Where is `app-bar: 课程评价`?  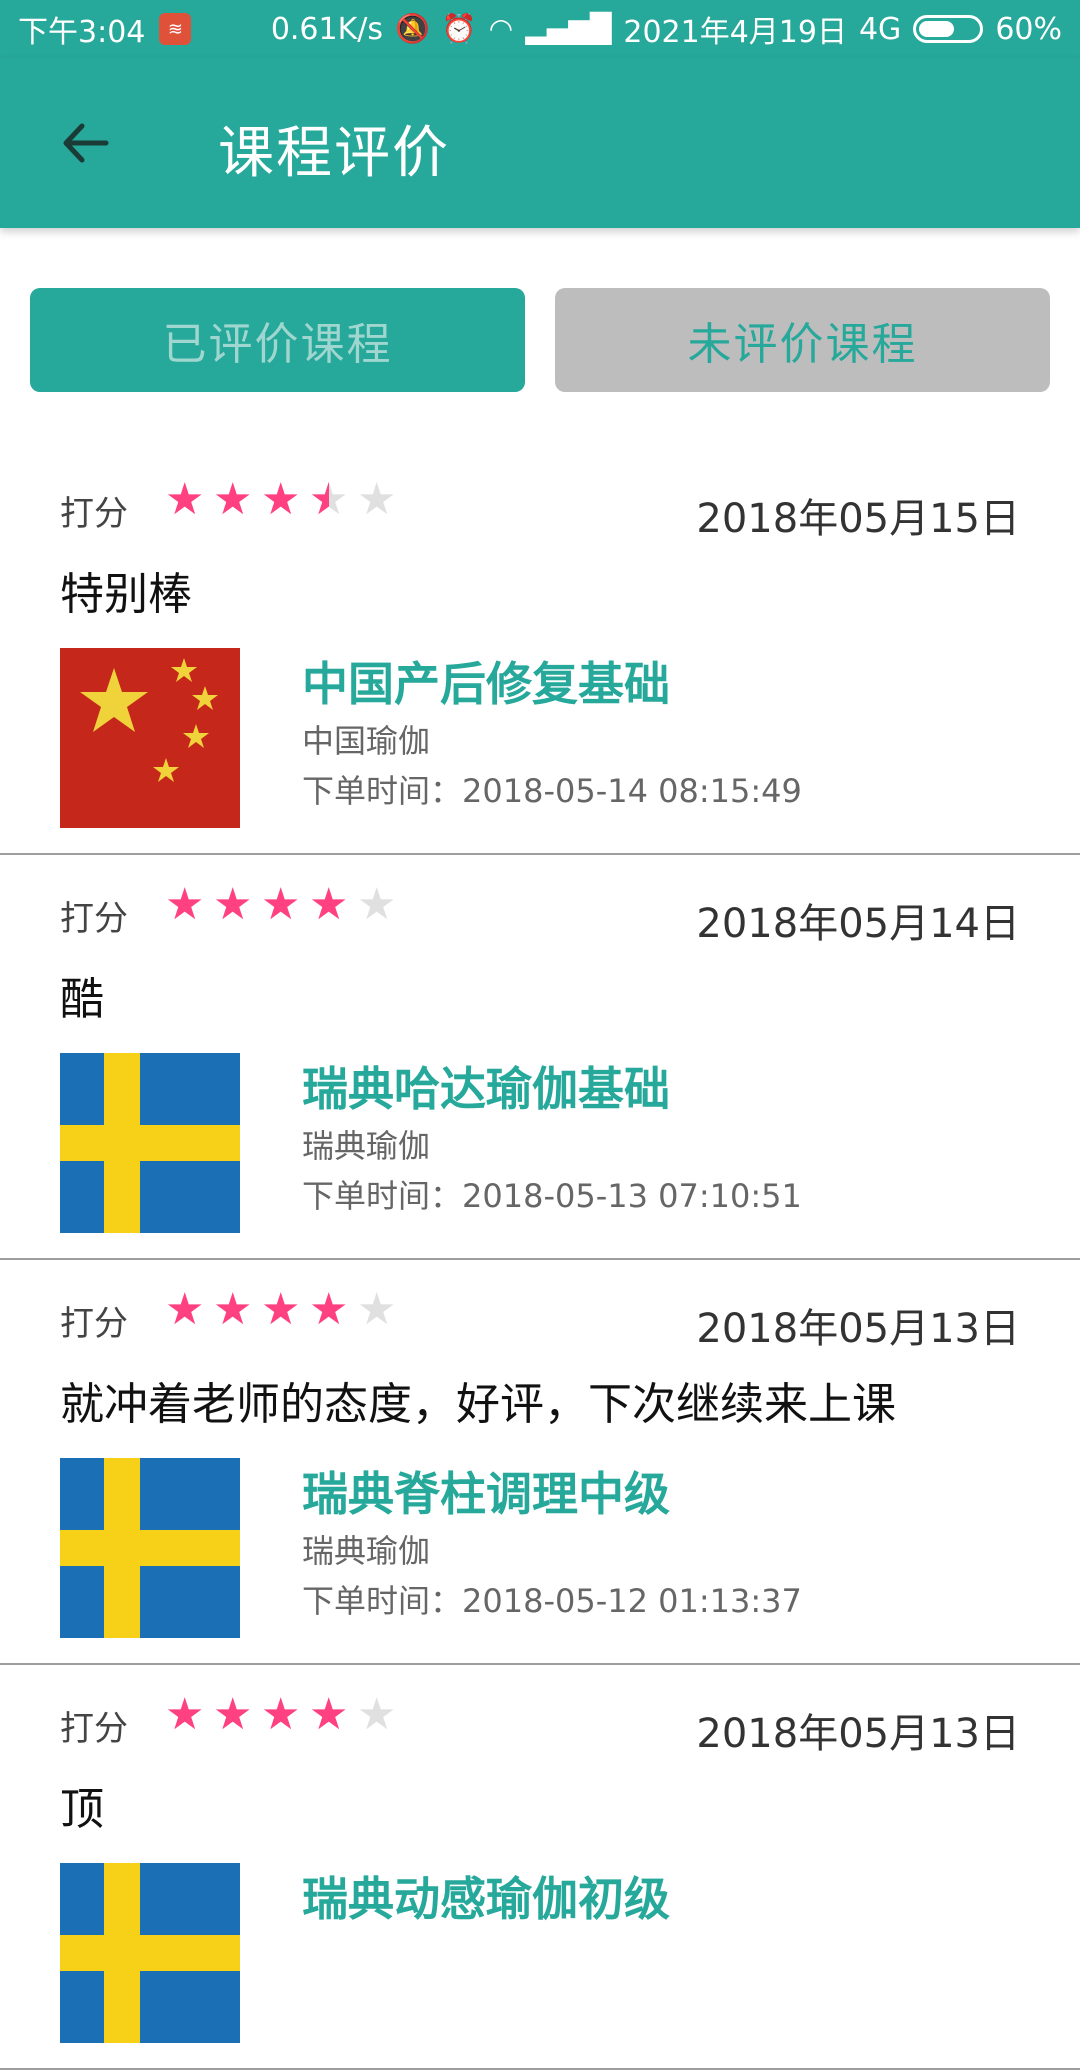
app-bar: 课程评价 is located at coordinates (540, 143).